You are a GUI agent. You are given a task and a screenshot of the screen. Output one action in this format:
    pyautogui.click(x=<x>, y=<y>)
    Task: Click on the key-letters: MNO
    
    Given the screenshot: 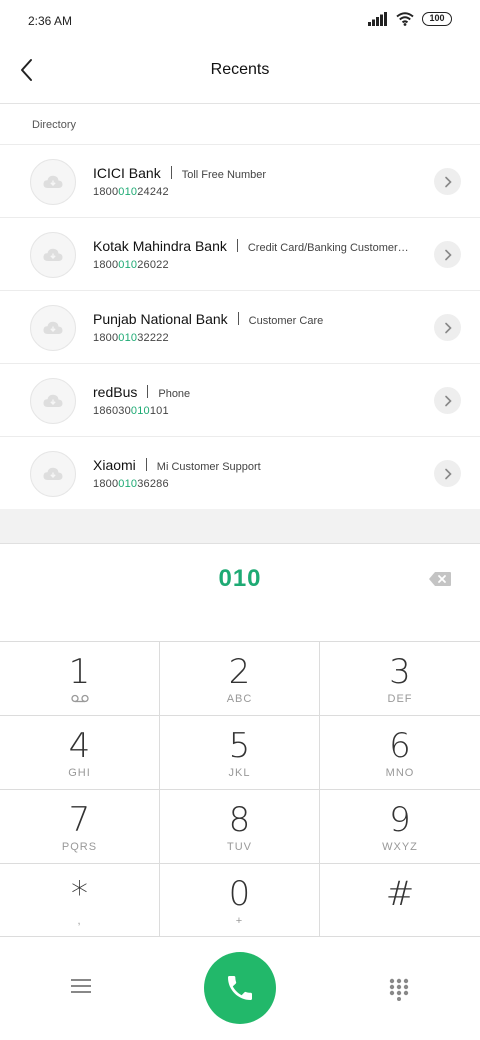 What is the action you would take?
    pyautogui.click(x=400, y=773)
    